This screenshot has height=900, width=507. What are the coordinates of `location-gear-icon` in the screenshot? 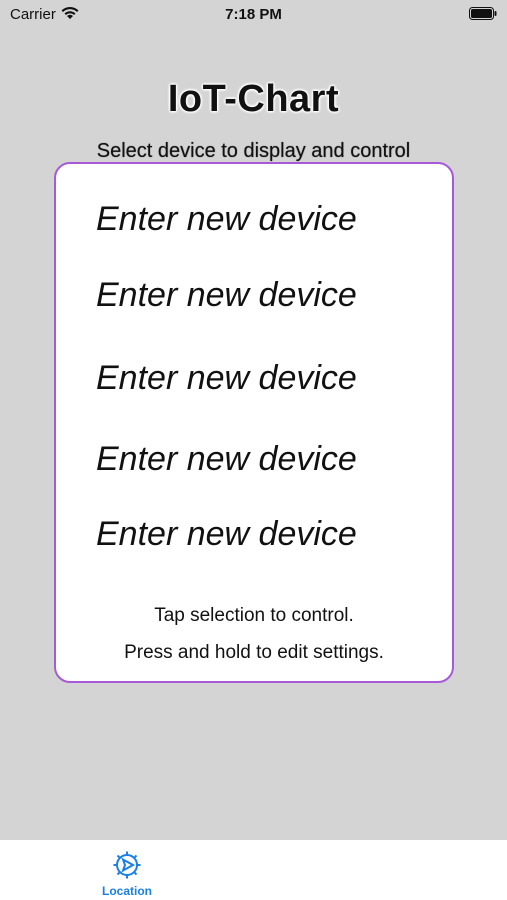 It's located at (127, 865).